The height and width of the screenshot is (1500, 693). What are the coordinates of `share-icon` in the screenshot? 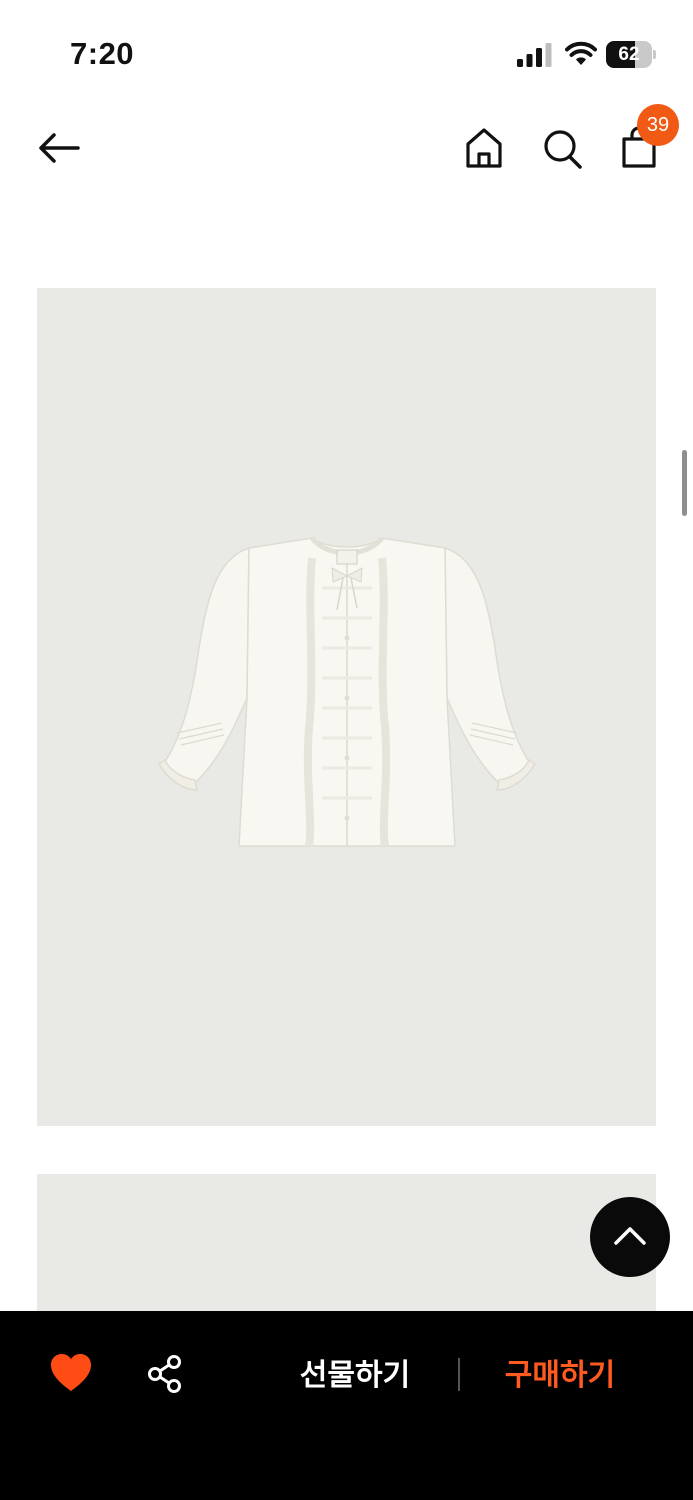 It's located at (165, 1374).